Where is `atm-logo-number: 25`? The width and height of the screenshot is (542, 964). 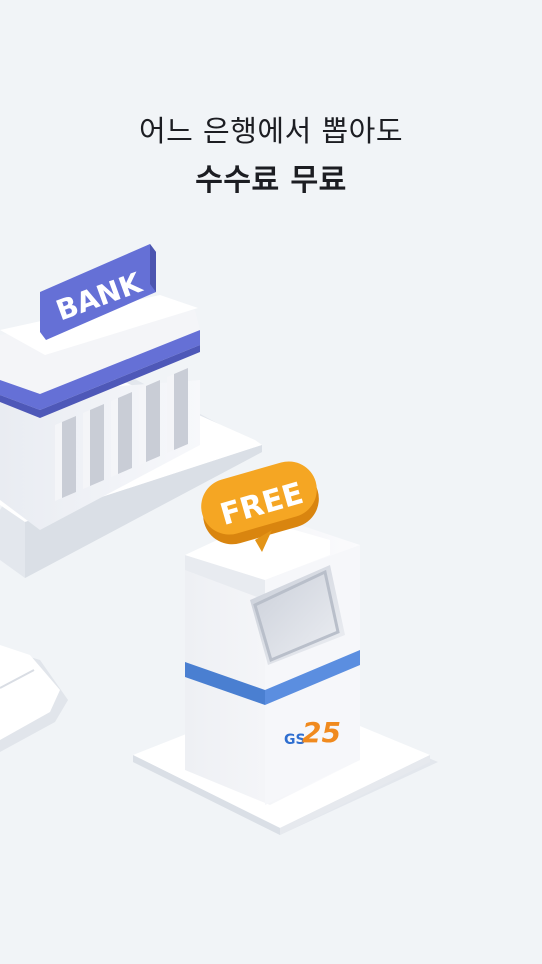 atm-logo-number: 25 is located at coordinates (321, 732).